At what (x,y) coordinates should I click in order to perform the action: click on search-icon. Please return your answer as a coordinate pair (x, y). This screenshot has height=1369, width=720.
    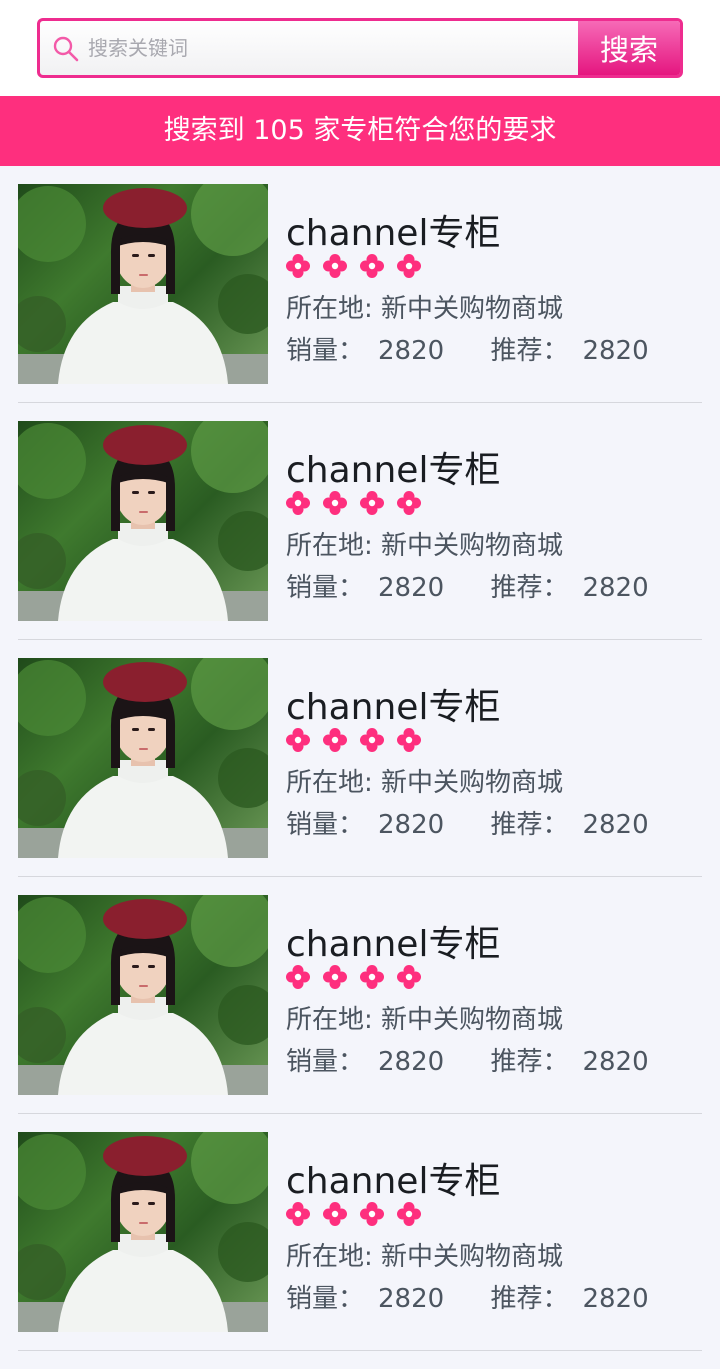
    Looking at the image, I should click on (66, 49).